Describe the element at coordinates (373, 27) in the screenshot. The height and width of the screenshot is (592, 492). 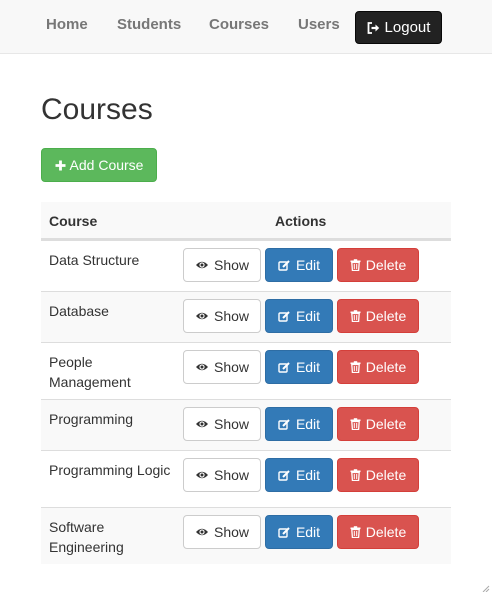
I see `logout-icon` at that location.